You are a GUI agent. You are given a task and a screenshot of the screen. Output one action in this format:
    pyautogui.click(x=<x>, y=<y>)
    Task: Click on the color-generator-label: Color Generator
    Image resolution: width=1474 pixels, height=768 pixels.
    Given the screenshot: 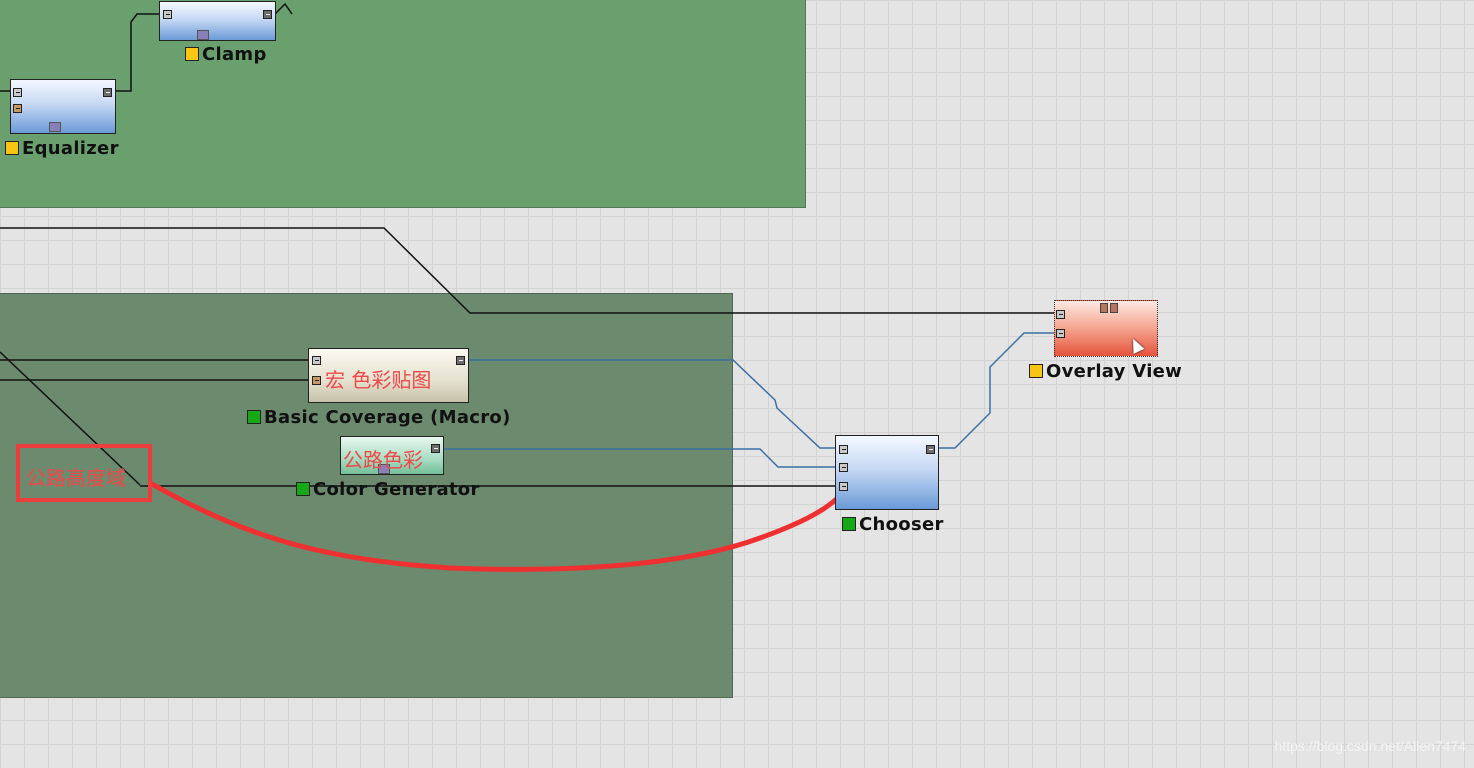 What is the action you would take?
    pyautogui.click(x=388, y=489)
    